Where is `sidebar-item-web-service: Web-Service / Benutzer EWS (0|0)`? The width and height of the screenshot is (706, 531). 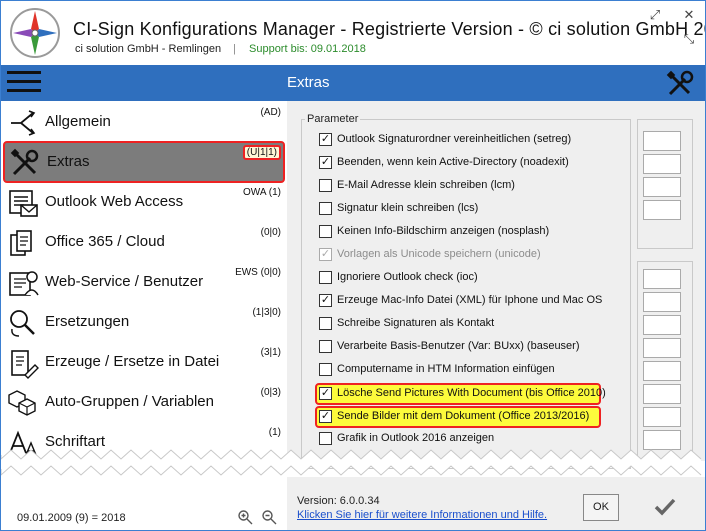
sidebar-item-web-service: Web-Service / Benutzer EWS (0|0) is located at coordinates (144, 283).